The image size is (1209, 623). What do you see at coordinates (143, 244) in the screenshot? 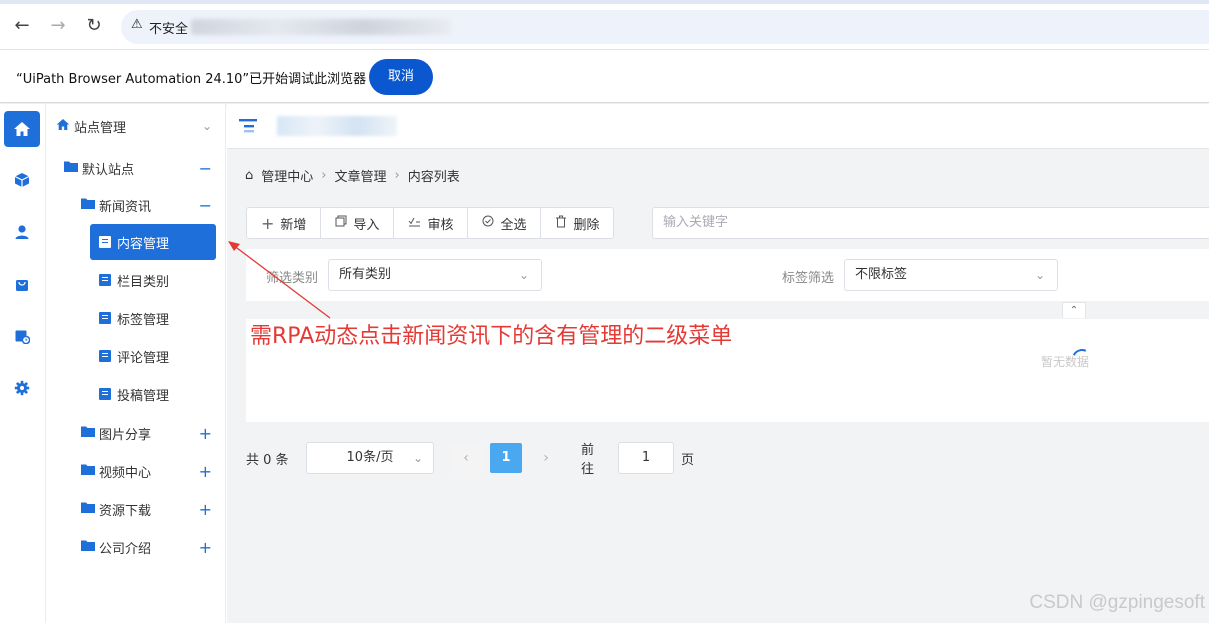
I see `tree-leaf-label: 内容管理` at bounding box center [143, 244].